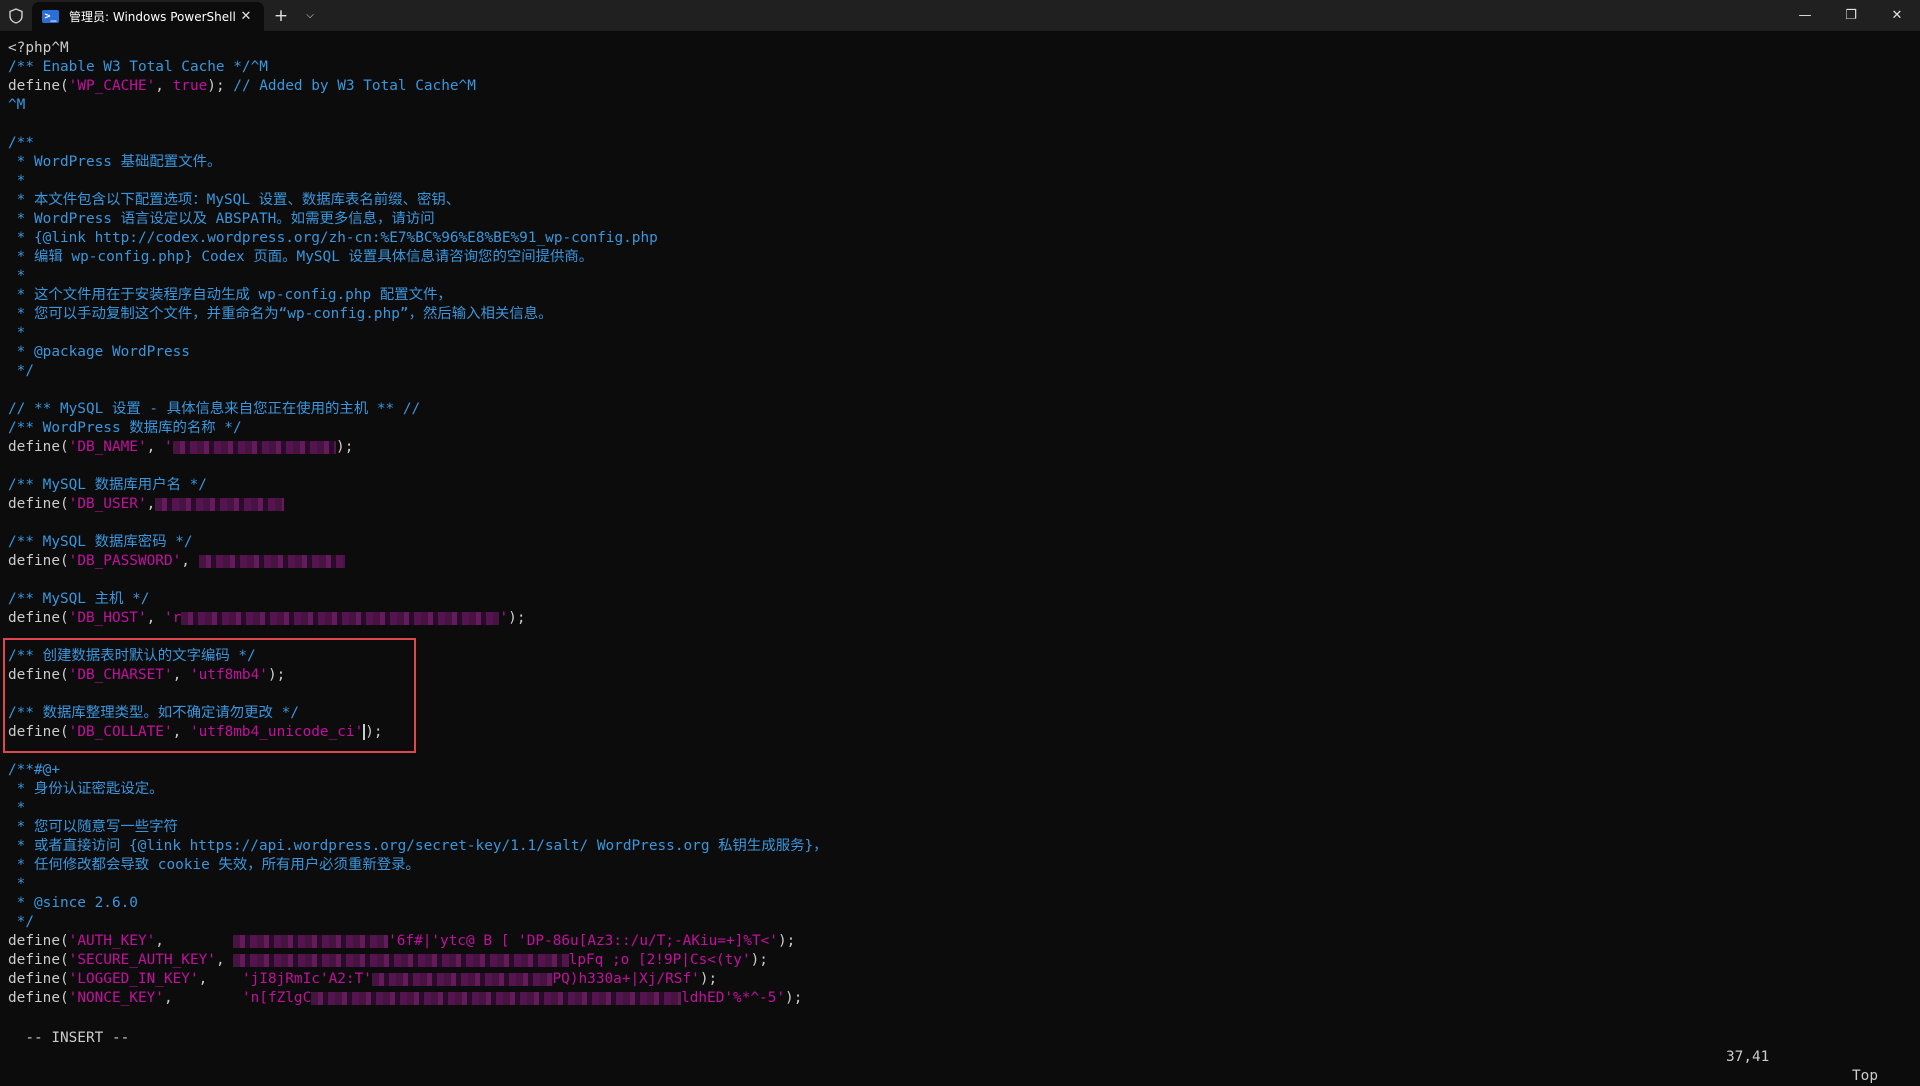 Image resolution: width=1920 pixels, height=1086 pixels. I want to click on code-comment: * @since 2.6.0, so click(73, 903).